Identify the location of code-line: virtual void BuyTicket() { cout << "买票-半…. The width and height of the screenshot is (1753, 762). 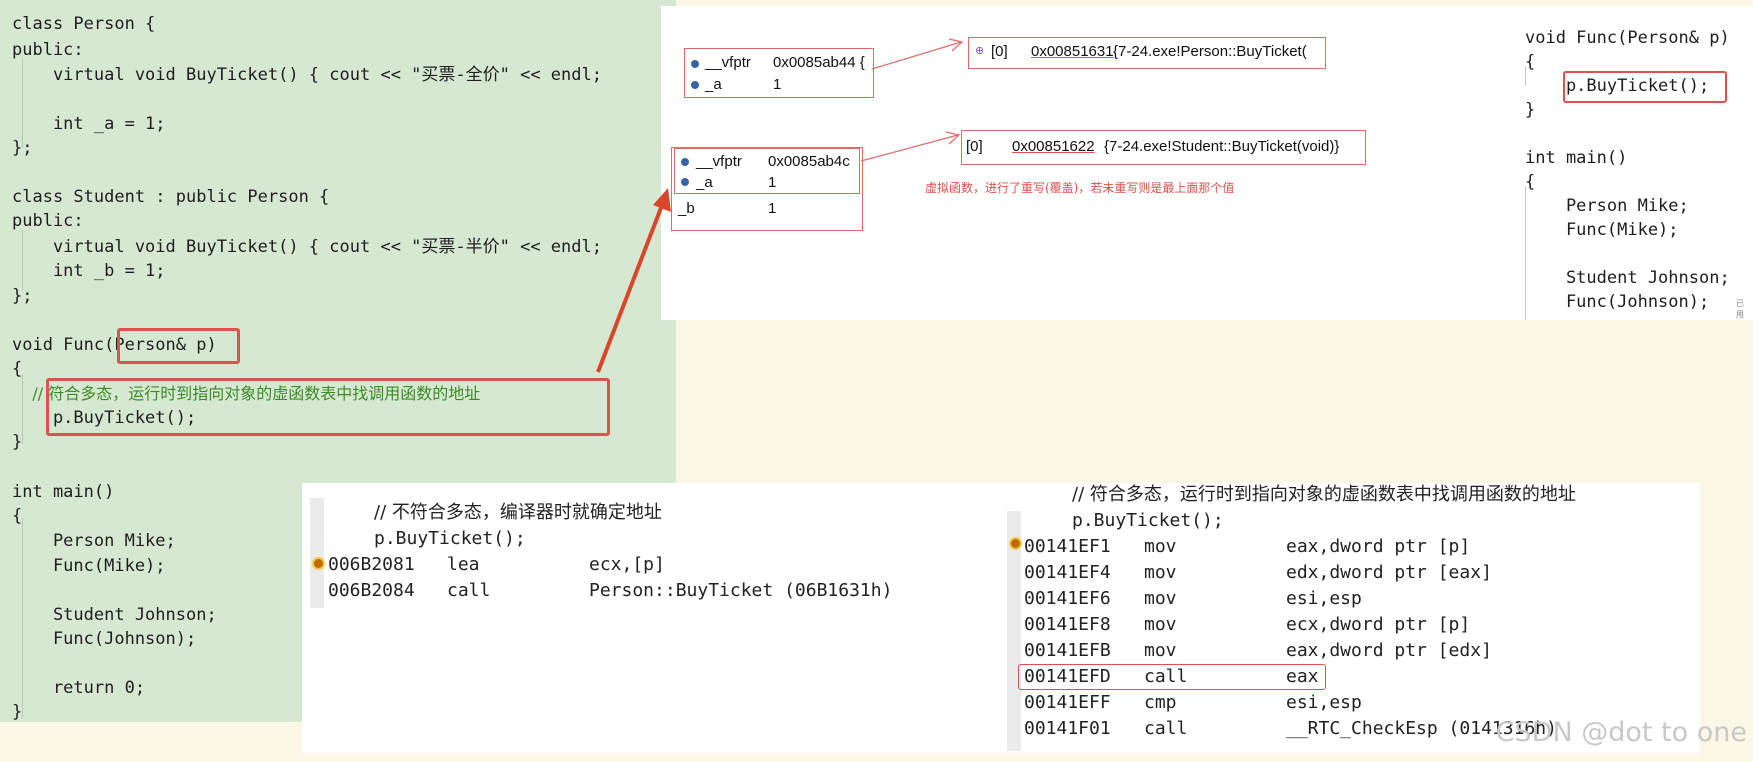
(307, 247).